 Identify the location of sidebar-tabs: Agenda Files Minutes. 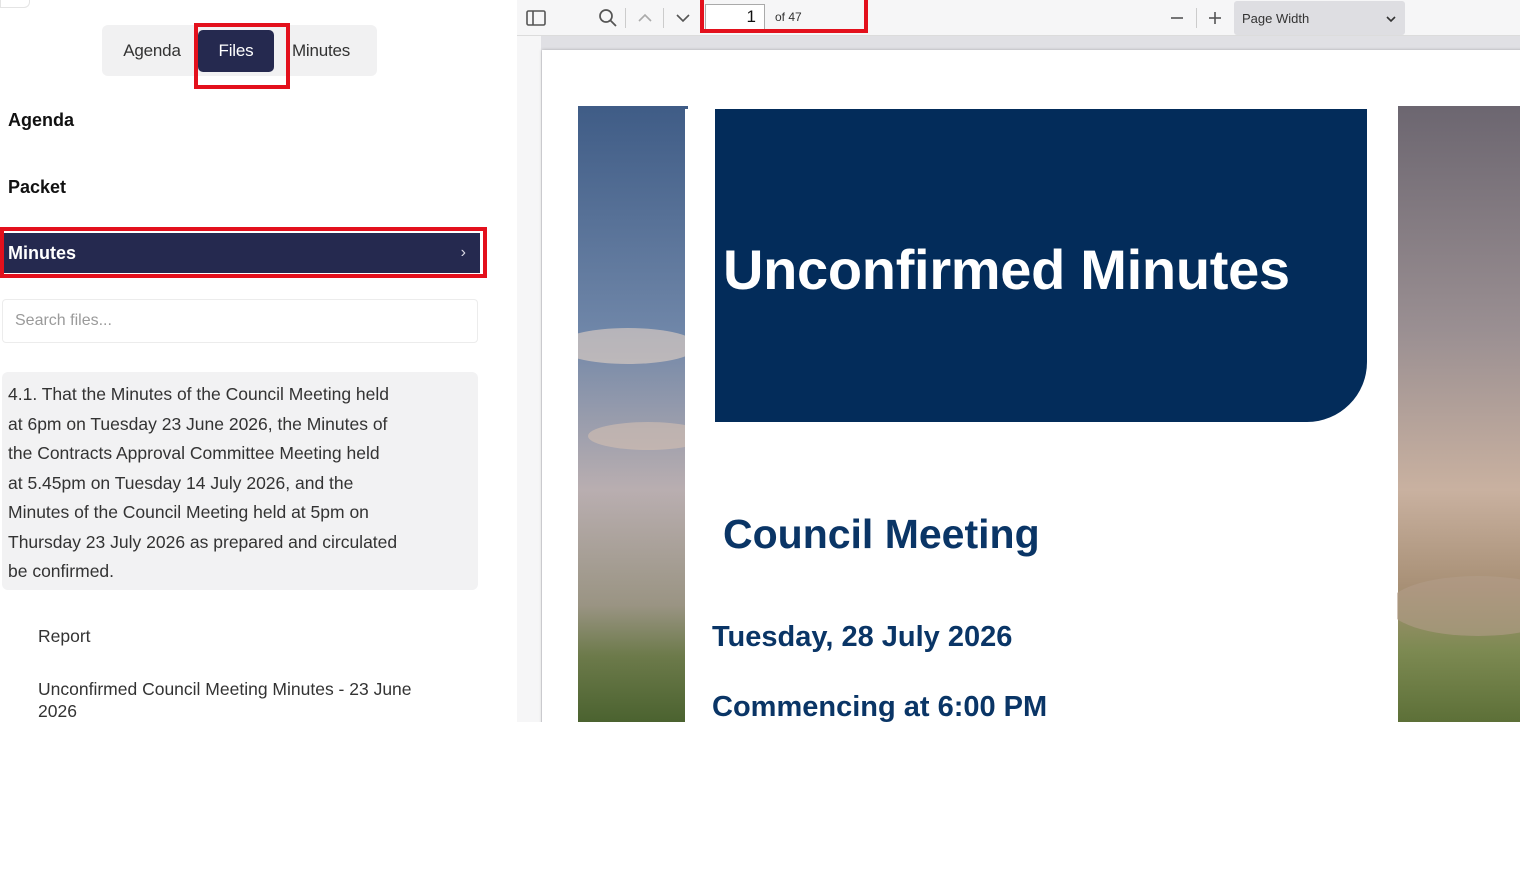
(239, 50).